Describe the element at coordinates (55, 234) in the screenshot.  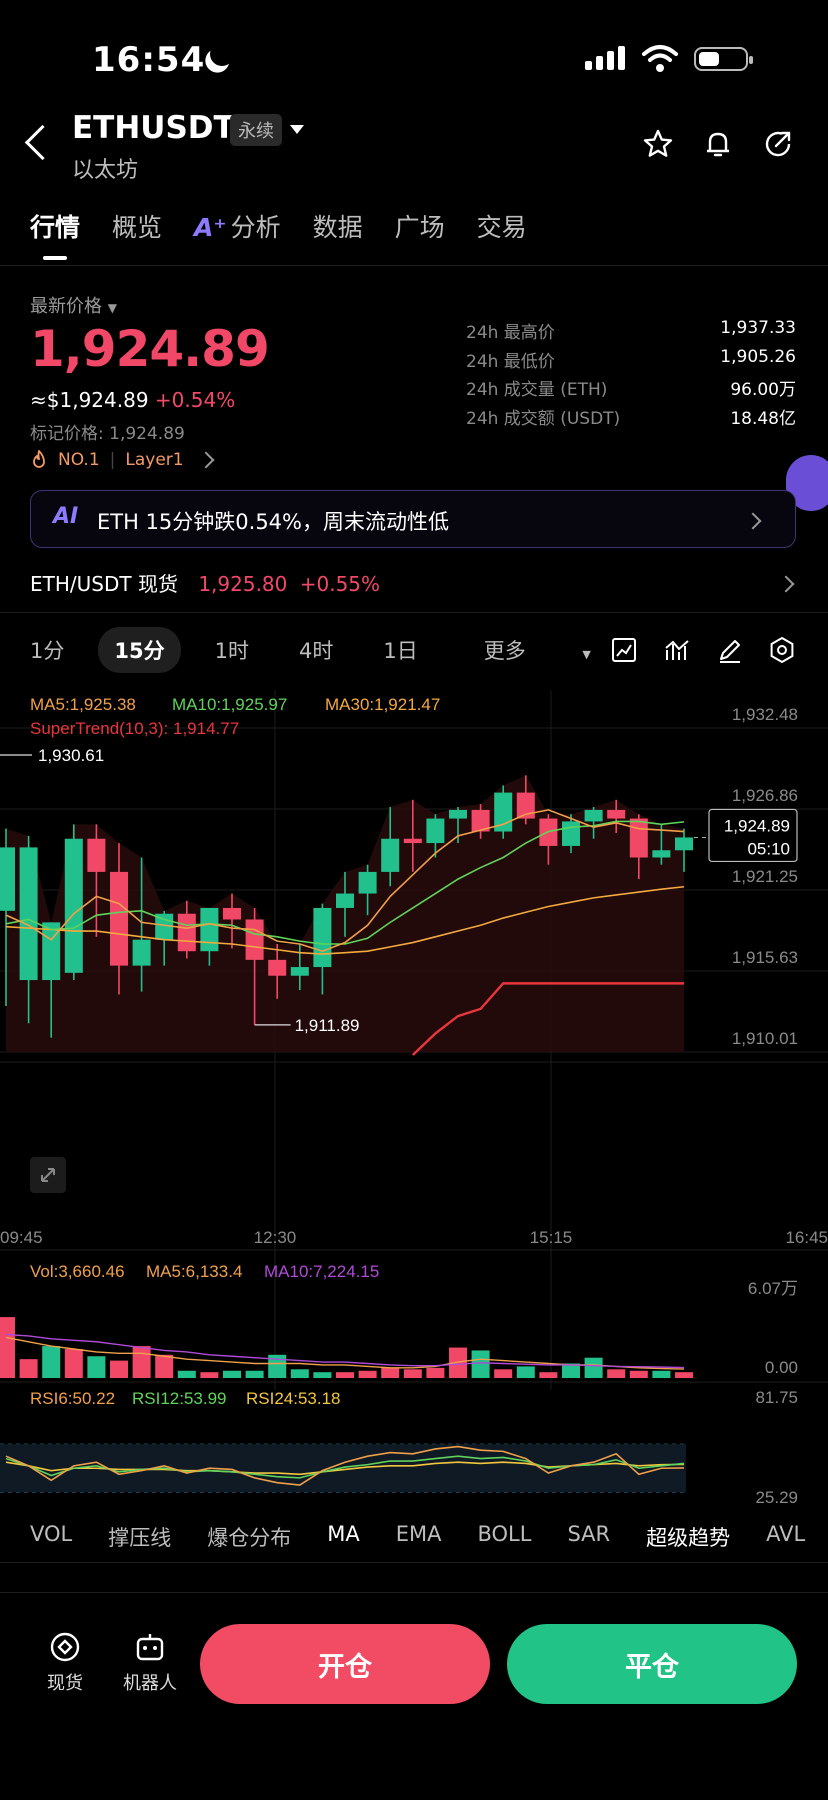
I see `tab-market: 行情` at that location.